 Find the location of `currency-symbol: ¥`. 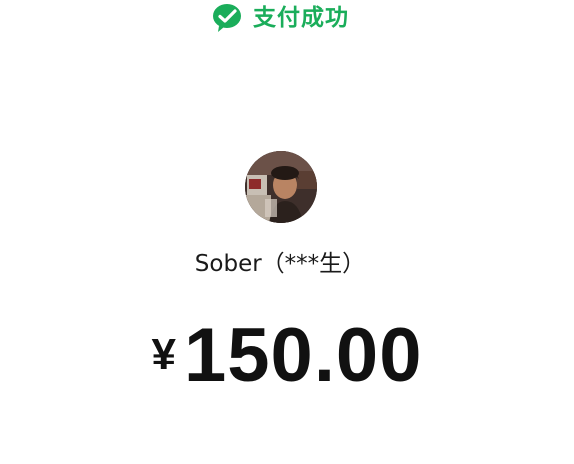

currency-symbol: ¥ is located at coordinates (164, 354).